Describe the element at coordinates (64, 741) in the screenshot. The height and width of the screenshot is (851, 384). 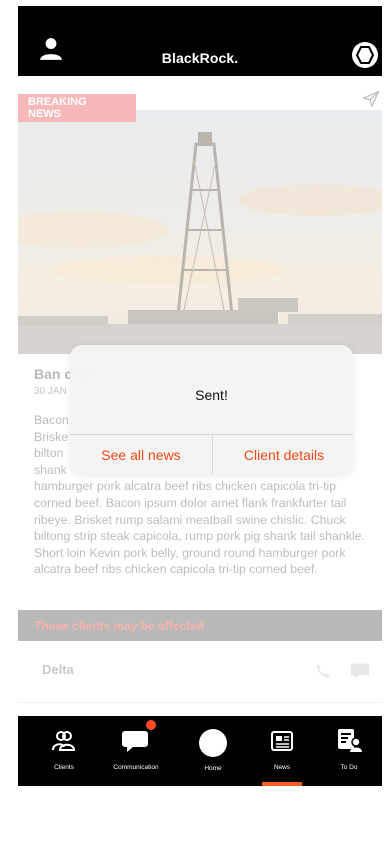
I see `clients-icon` at that location.